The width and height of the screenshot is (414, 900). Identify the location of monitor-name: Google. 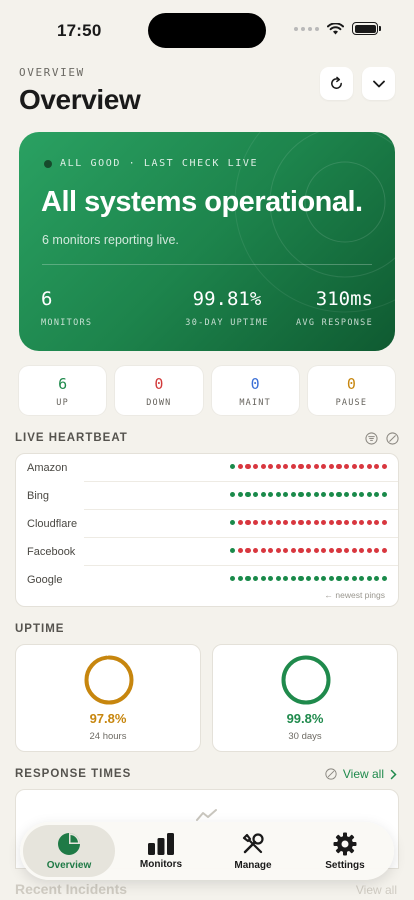
(45, 580).